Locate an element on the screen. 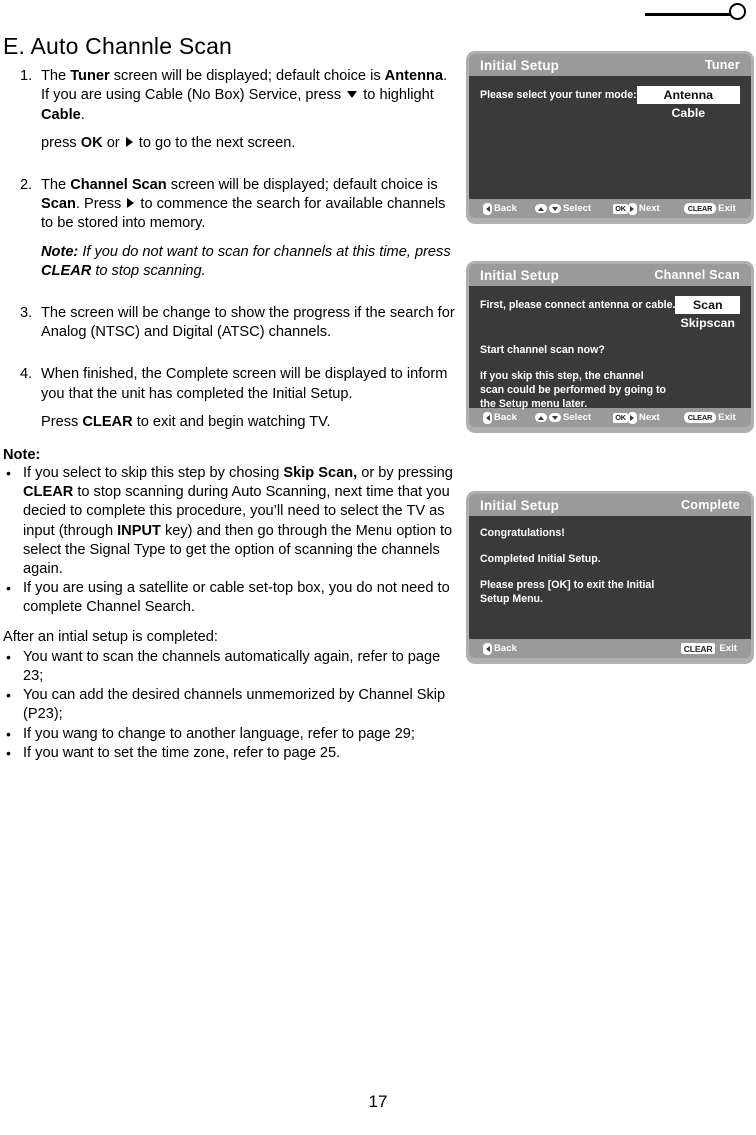 Image resolution: width=756 pixels, height=1135 pixels. after-setup-intro: After an intial setup is completed: is located at coordinates (110, 636).